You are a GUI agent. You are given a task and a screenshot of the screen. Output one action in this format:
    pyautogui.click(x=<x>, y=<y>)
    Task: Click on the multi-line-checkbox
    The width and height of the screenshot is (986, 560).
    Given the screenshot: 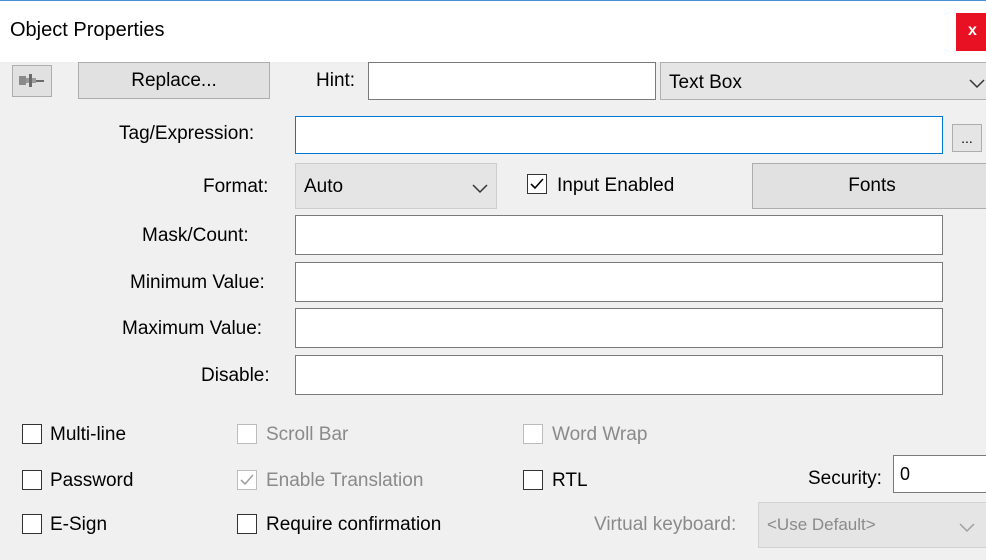 What is the action you would take?
    pyautogui.click(x=32, y=434)
    